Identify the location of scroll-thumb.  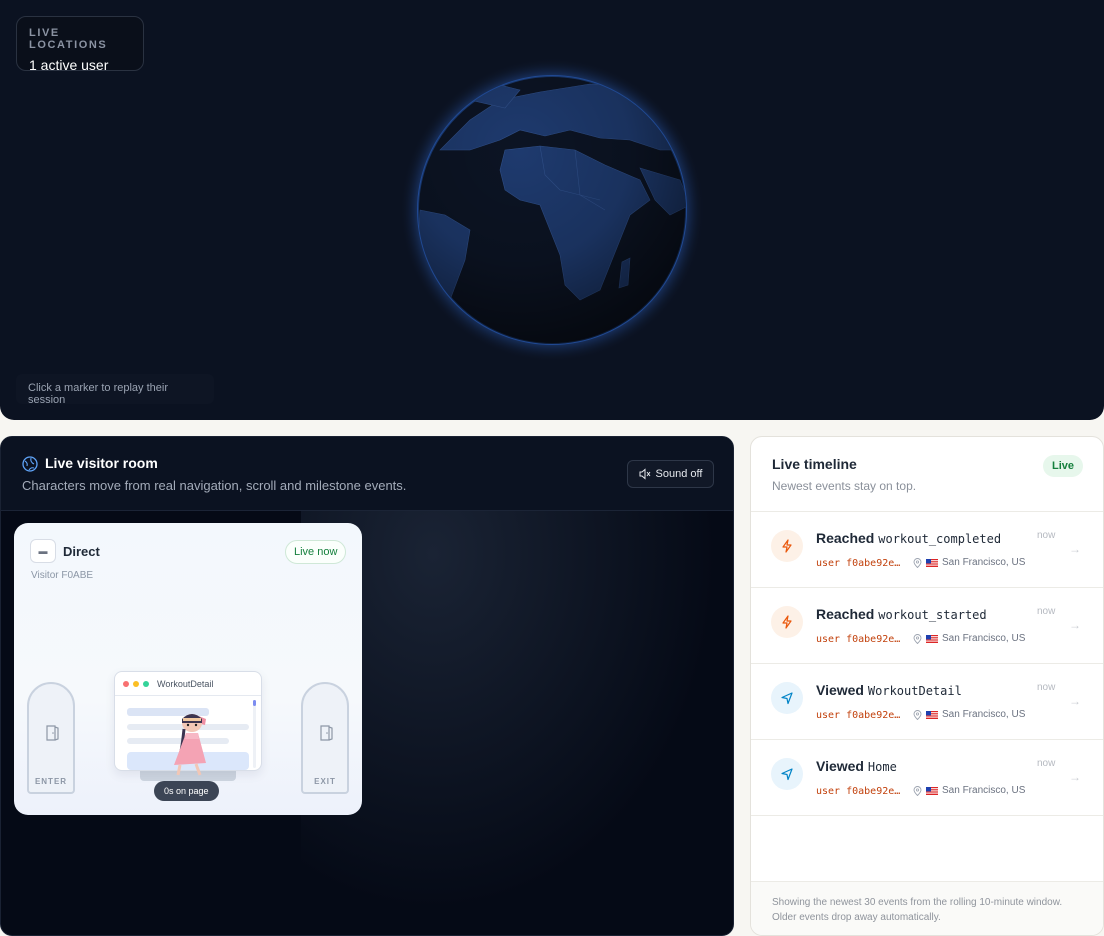
(254, 703).